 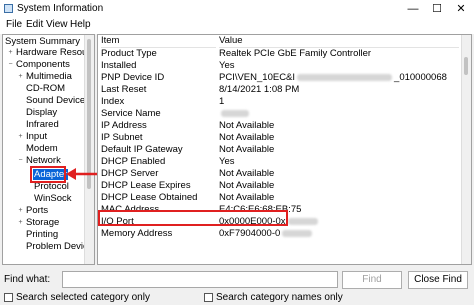 I want to click on value-text: 8/14/2021 1:08 PM, so click(x=259, y=89).